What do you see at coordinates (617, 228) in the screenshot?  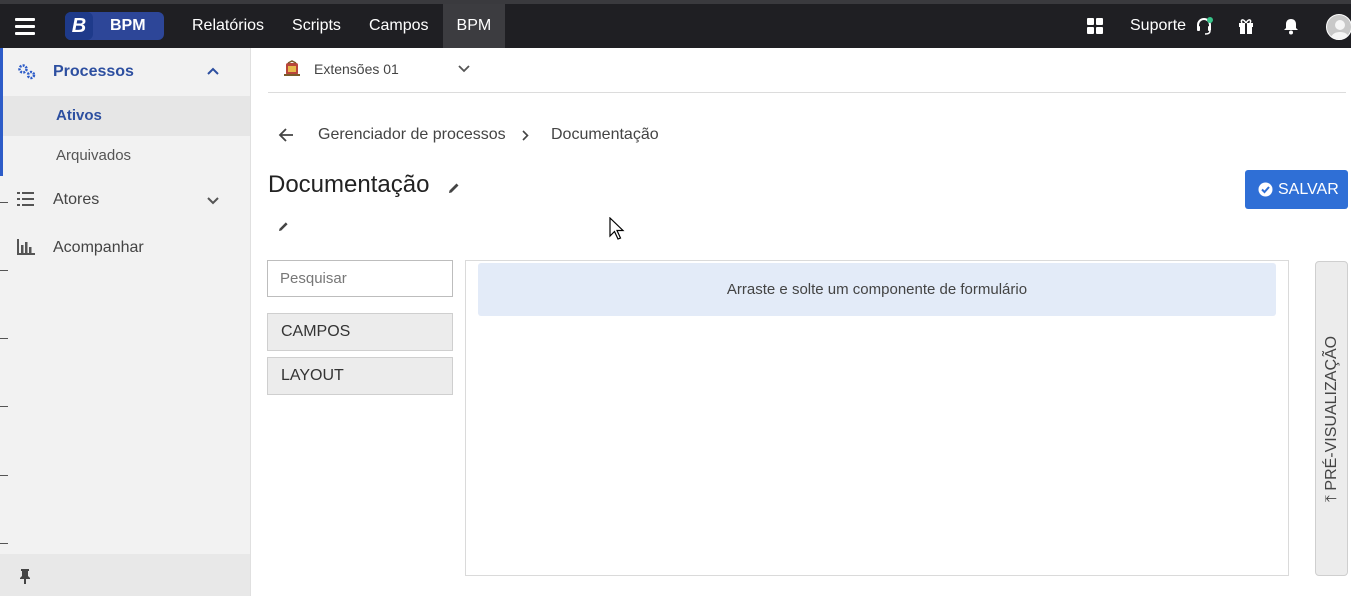 I see `mouse-cursor-icon` at bounding box center [617, 228].